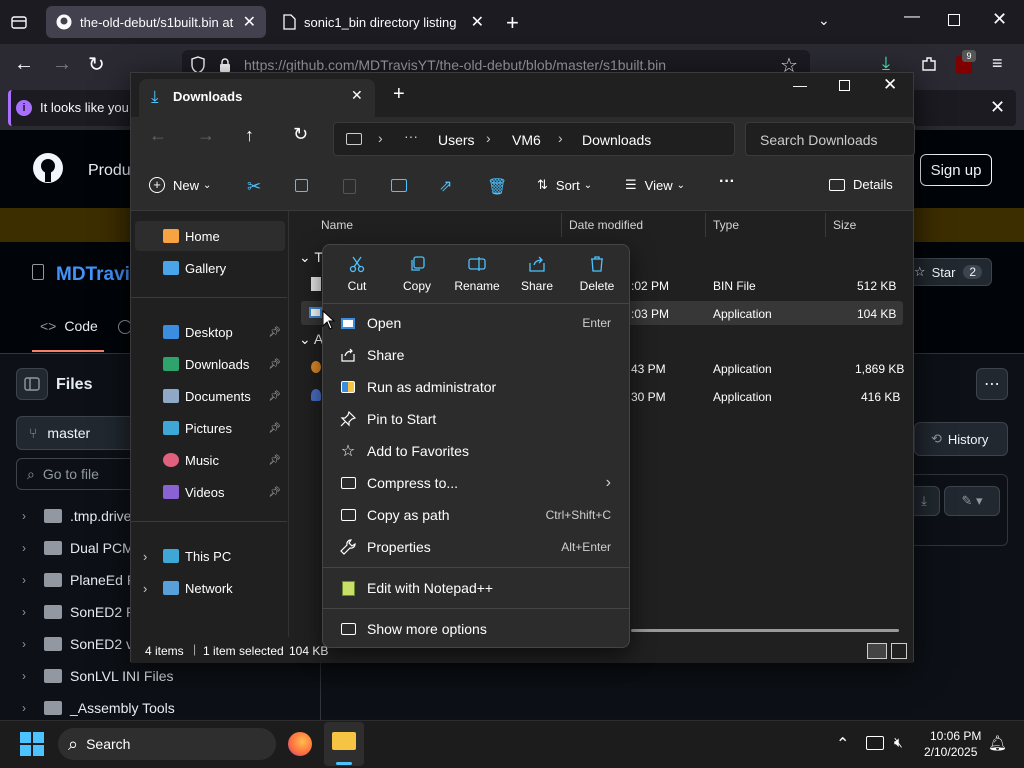 This screenshot has width=1024, height=768. What do you see at coordinates (844, 225) in the screenshot?
I see `column-header-size: Size` at bounding box center [844, 225].